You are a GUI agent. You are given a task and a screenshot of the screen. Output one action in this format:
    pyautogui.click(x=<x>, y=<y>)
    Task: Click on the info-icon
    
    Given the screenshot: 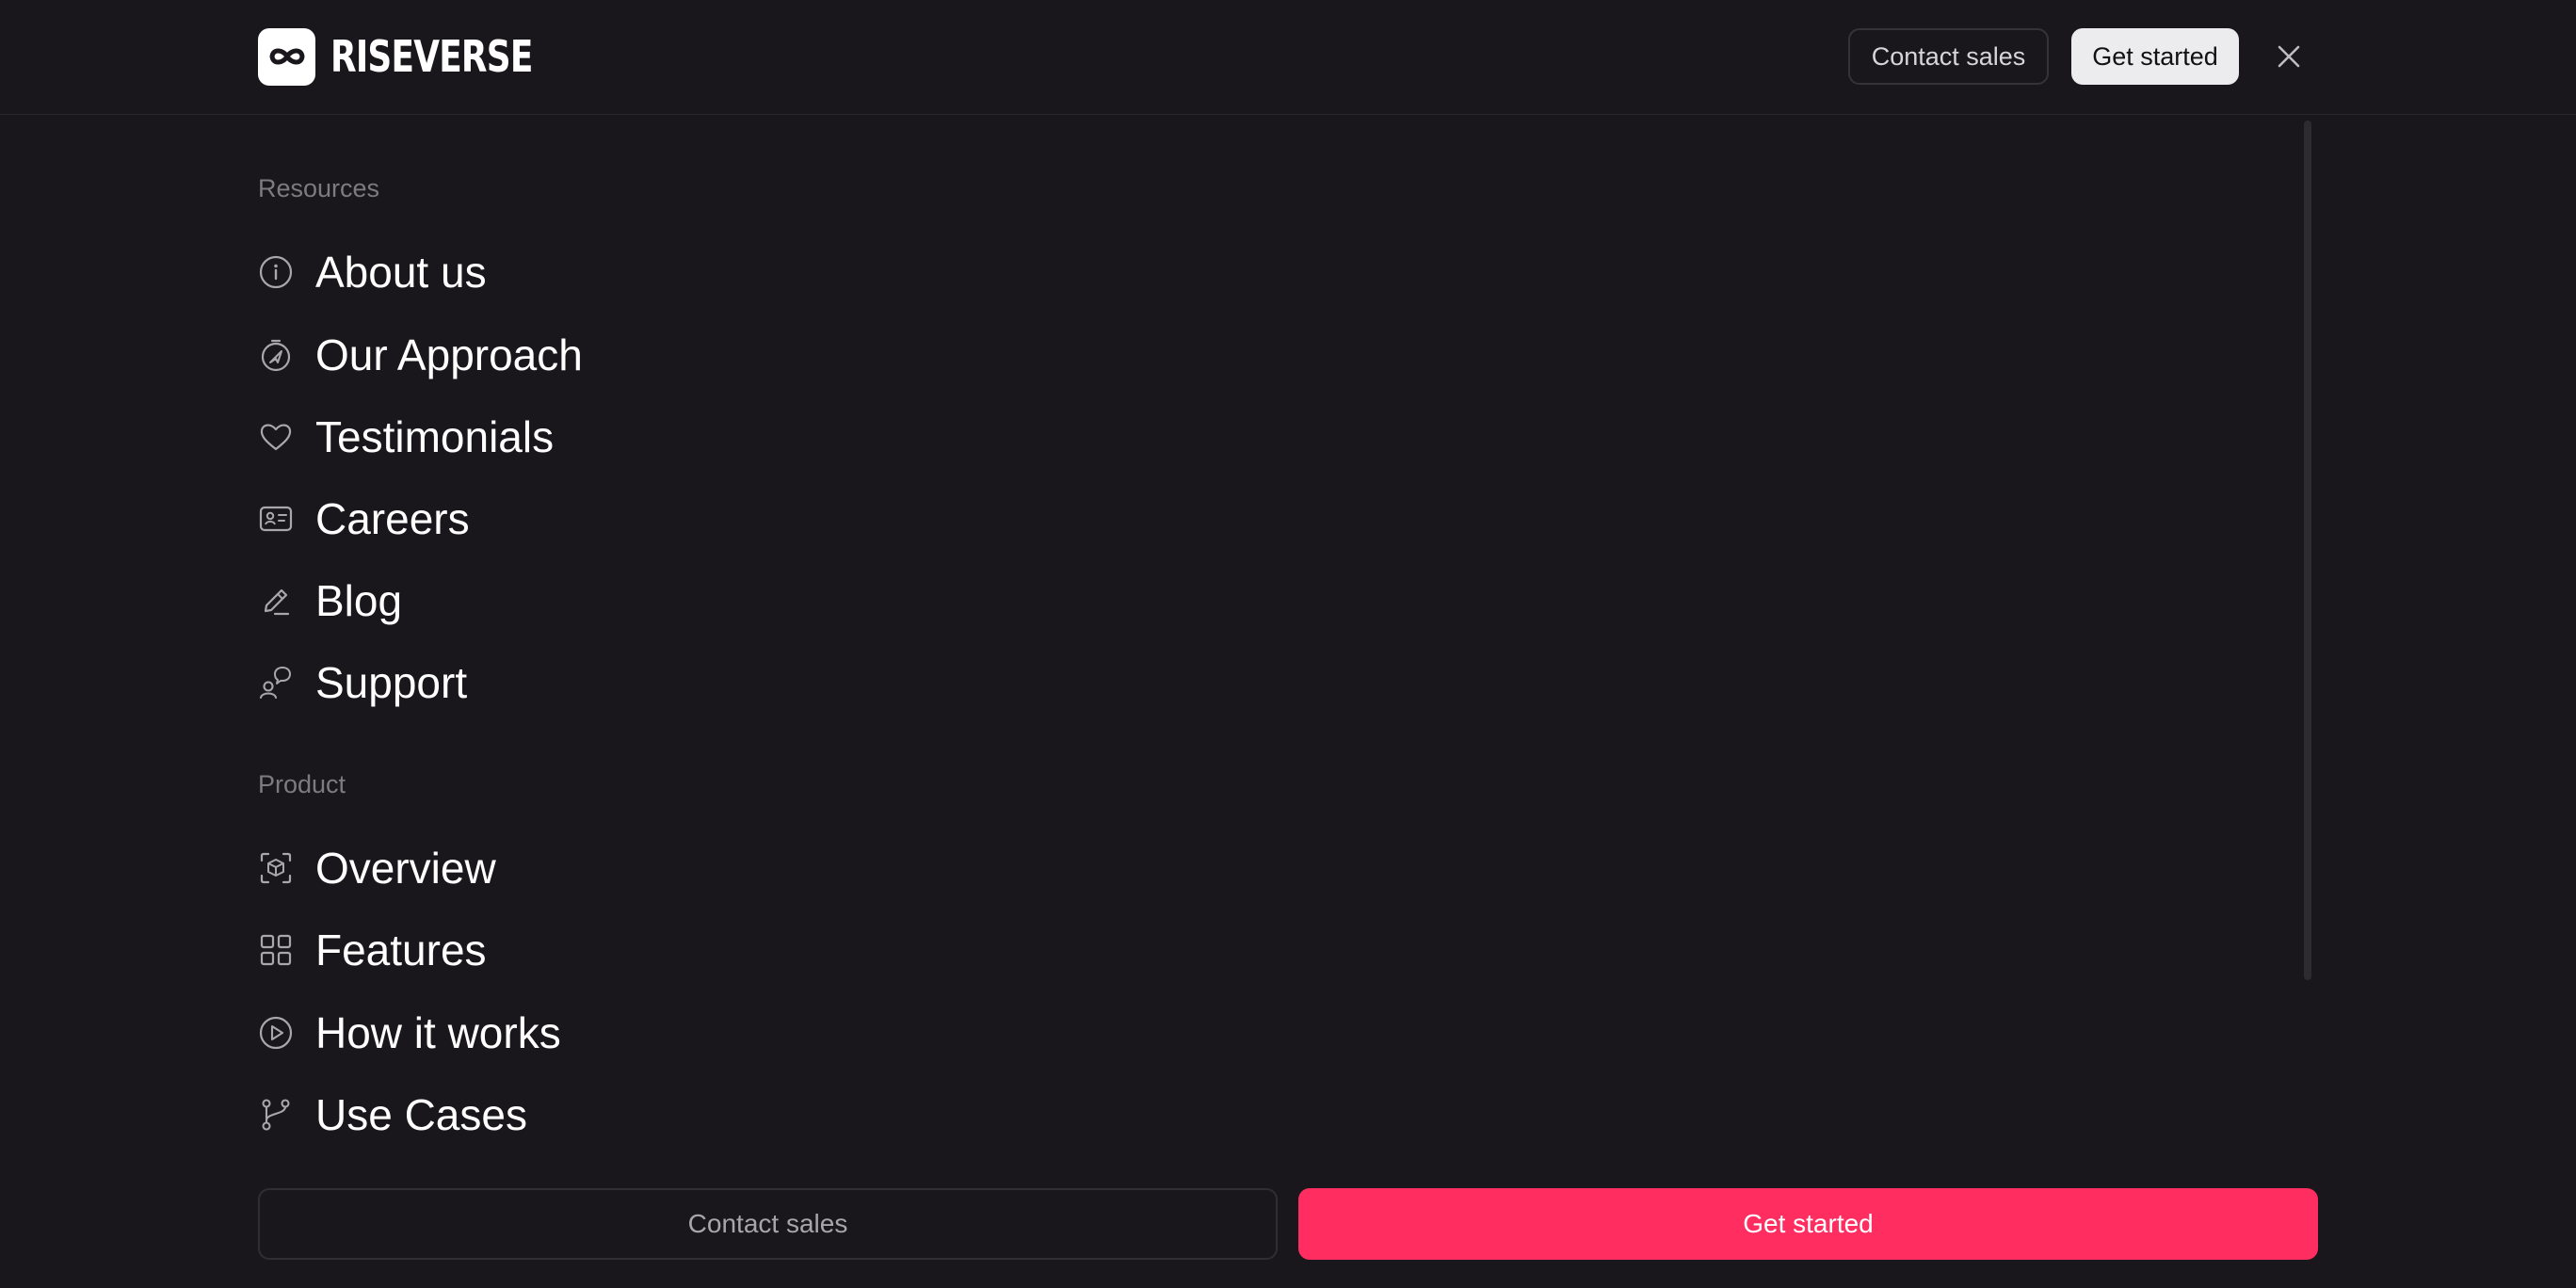 What is the action you would take?
    pyautogui.click(x=276, y=272)
    